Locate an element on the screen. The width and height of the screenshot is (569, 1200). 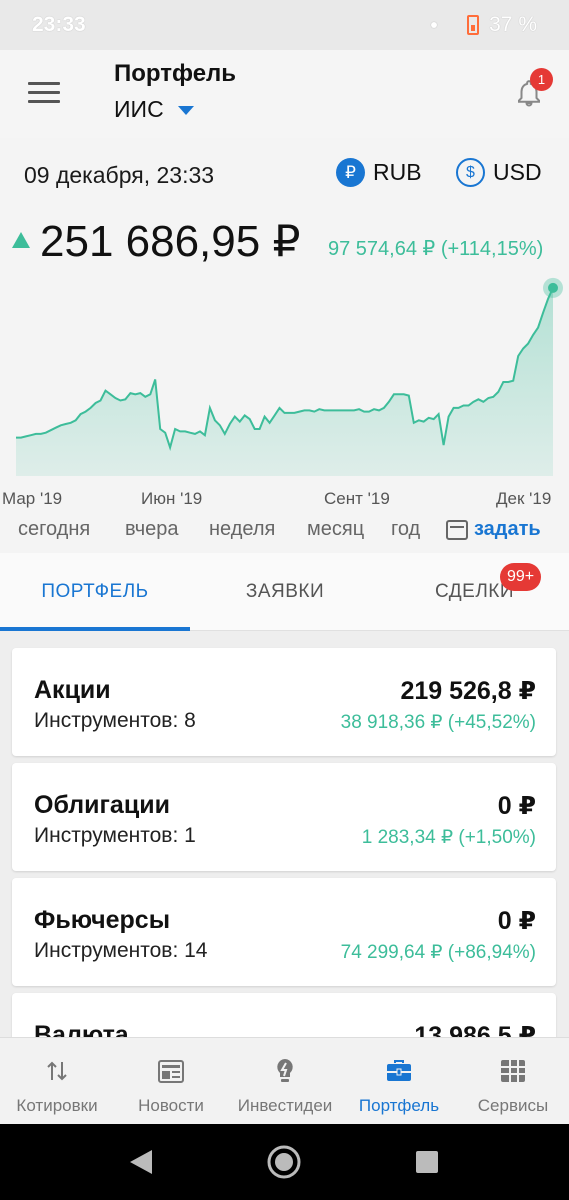
asset-title: Акции is located at coordinates (72, 690).